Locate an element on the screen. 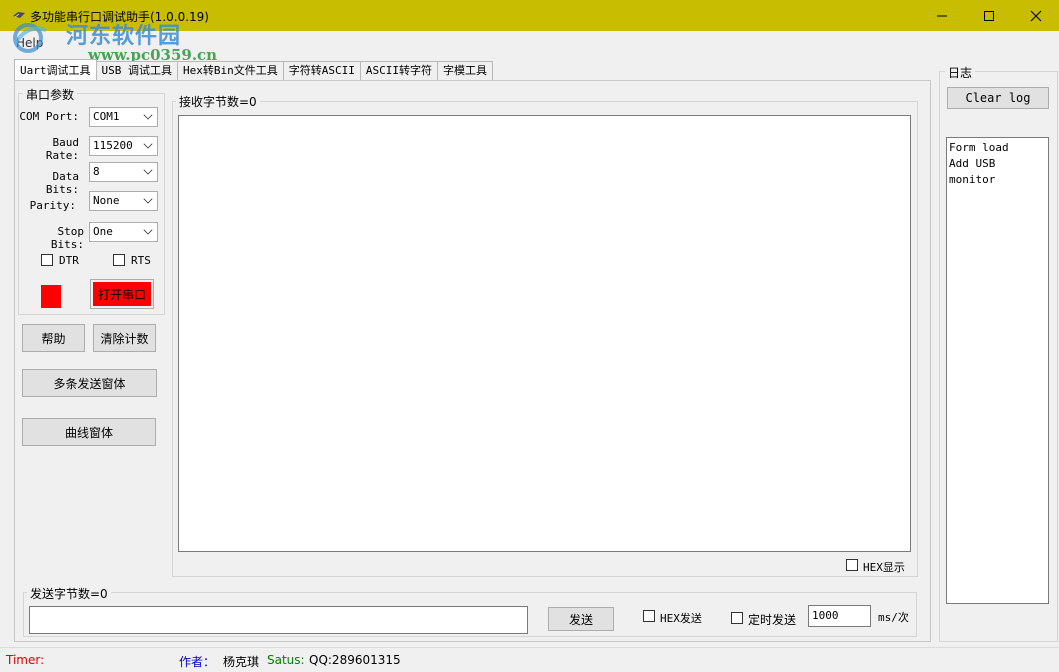  author-label: 作者： is located at coordinates (197, 662).